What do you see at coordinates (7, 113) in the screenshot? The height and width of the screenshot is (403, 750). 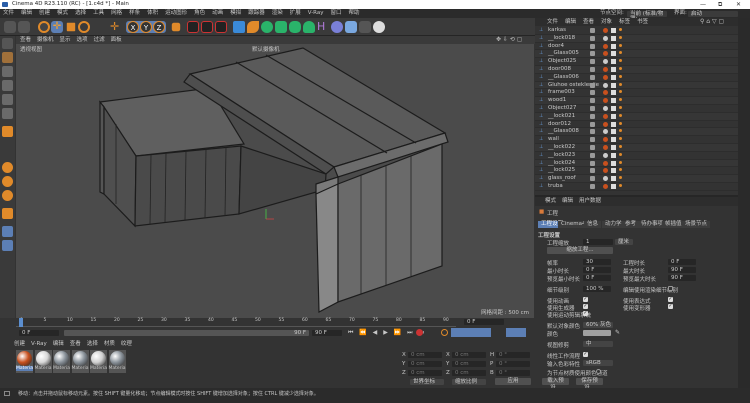 I see `polygons-mode-icon` at bounding box center [7, 113].